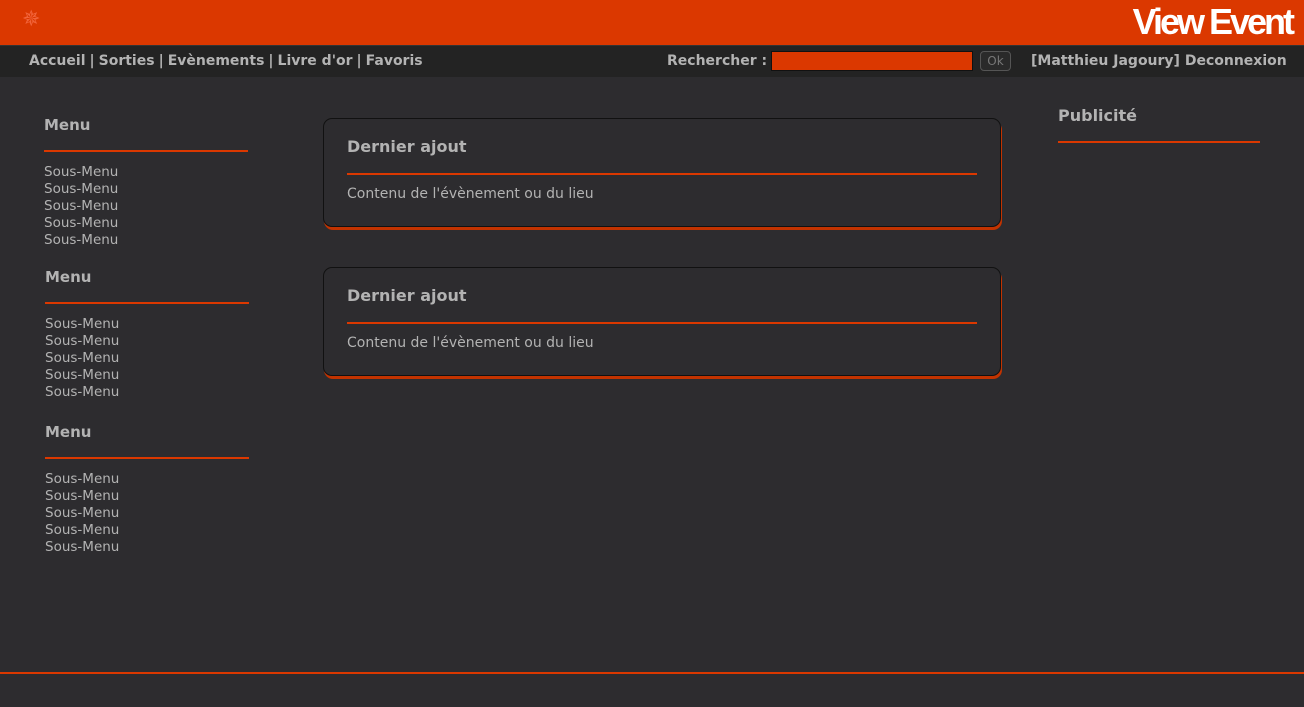 The height and width of the screenshot is (707, 1304). Describe the element at coordinates (57, 61) in the screenshot. I see `nav-accueil: Accueil` at that location.